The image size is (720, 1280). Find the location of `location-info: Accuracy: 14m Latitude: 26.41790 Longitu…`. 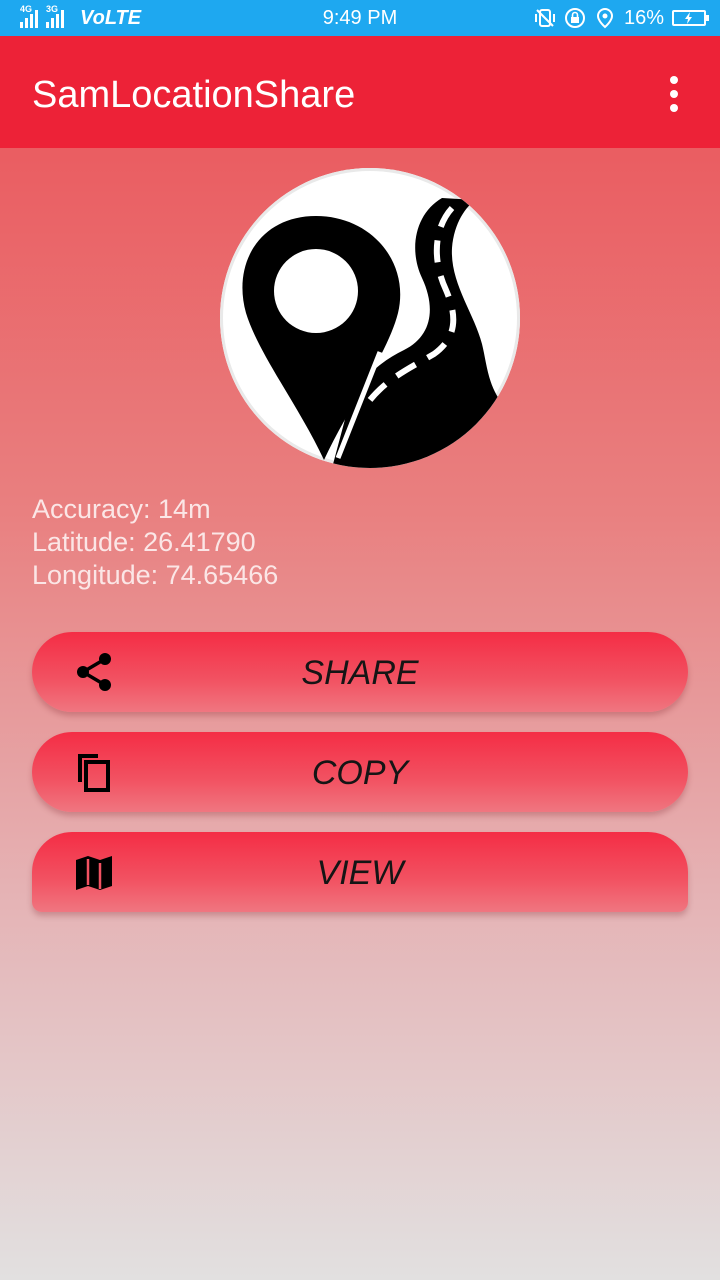

location-info: Accuracy: 14m Latitude: 26.41790 Longitu… is located at coordinates (155, 542).